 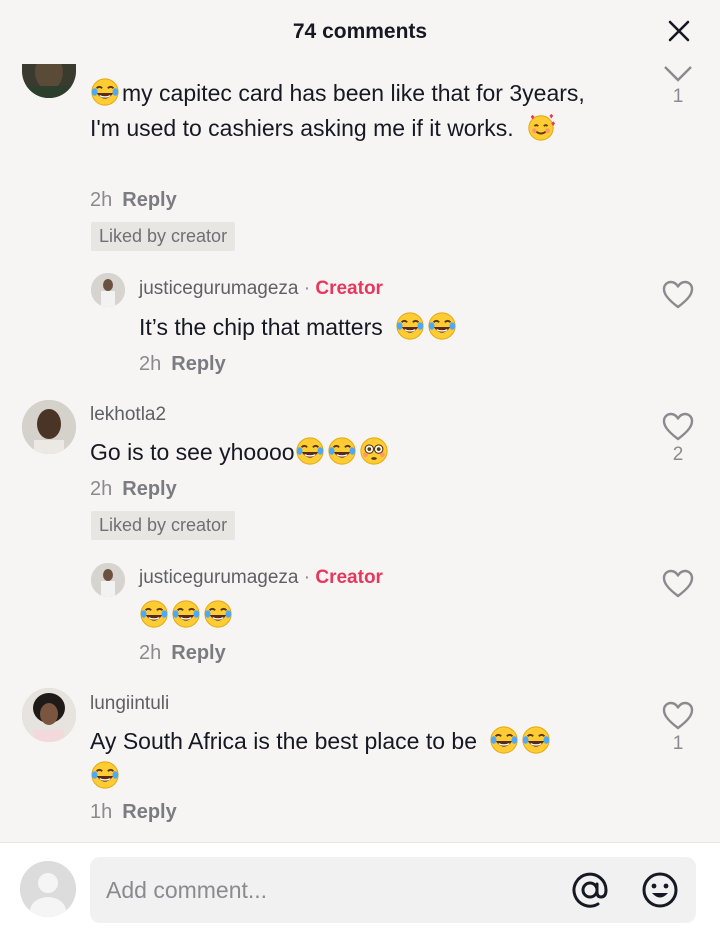 What do you see at coordinates (379, 615) in the screenshot?
I see `comment-text` at bounding box center [379, 615].